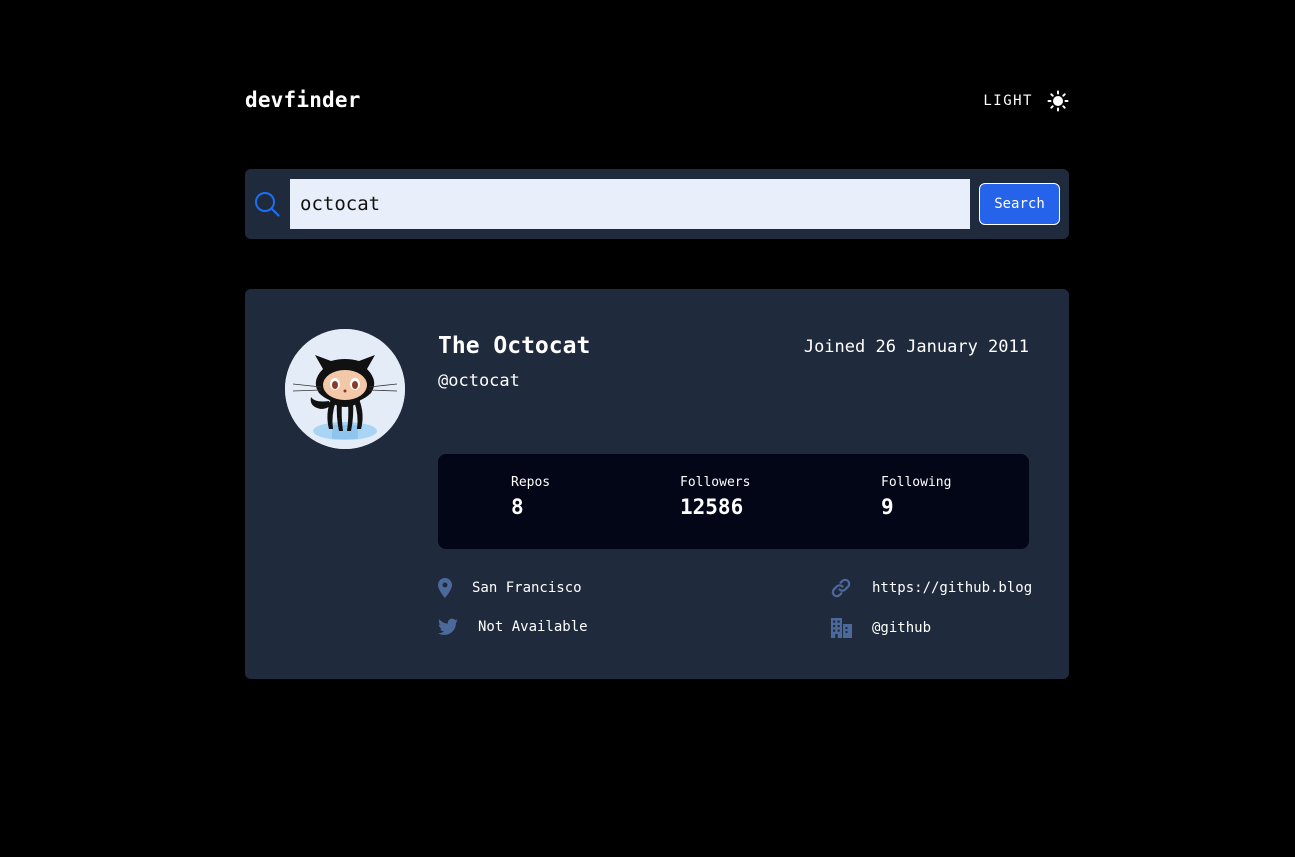 The width and height of the screenshot is (1295, 857). Describe the element at coordinates (1058, 101) in the screenshot. I see `sun-icon` at that location.